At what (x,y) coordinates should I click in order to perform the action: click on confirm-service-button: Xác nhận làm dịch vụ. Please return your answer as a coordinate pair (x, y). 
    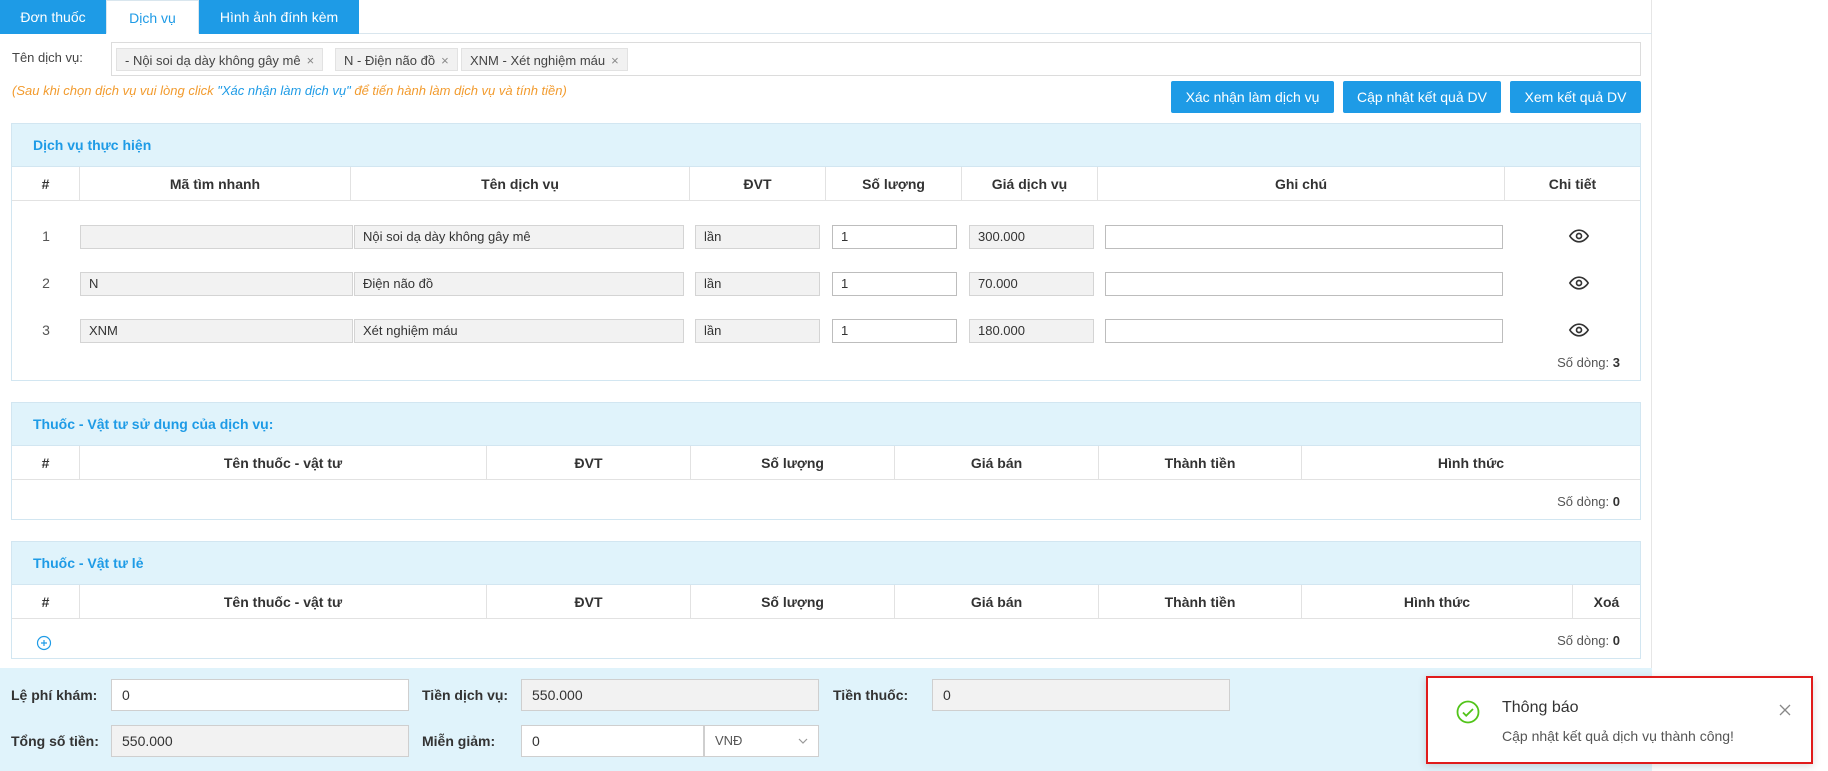
    Looking at the image, I should click on (1252, 97).